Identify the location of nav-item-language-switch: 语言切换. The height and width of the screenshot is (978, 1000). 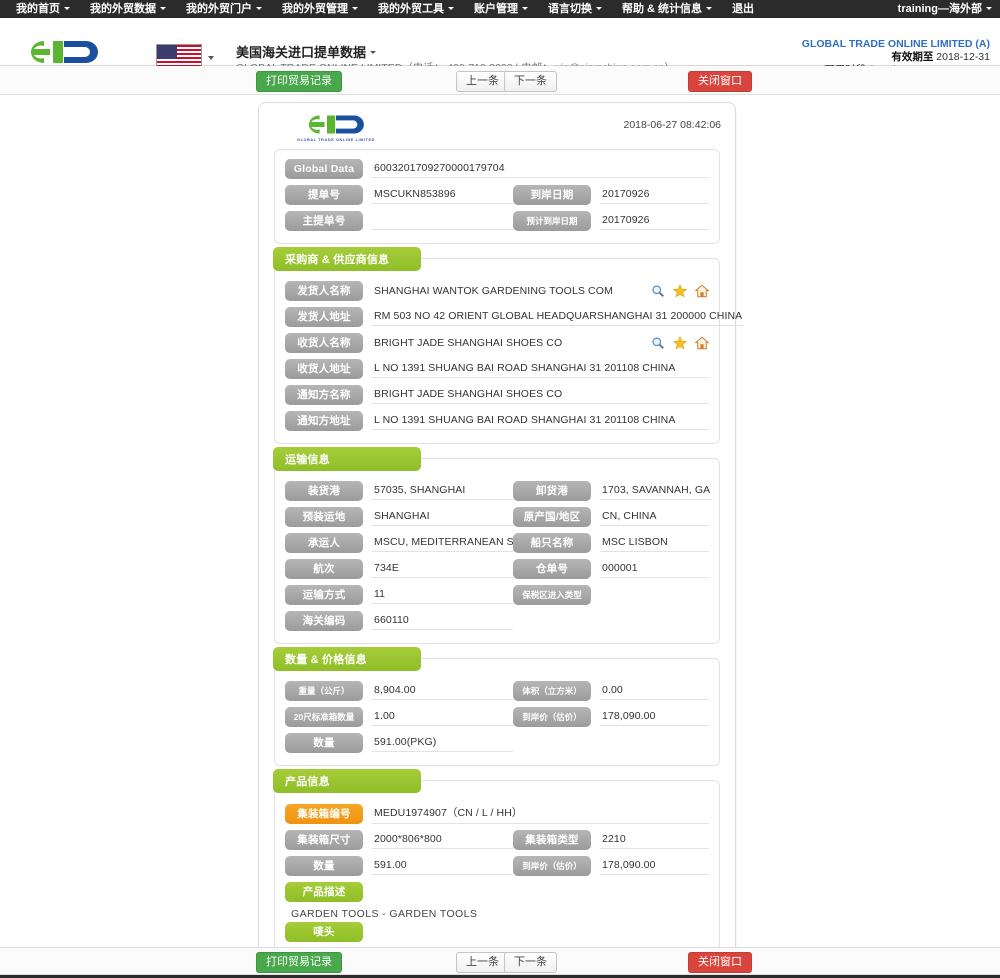
(575, 9).